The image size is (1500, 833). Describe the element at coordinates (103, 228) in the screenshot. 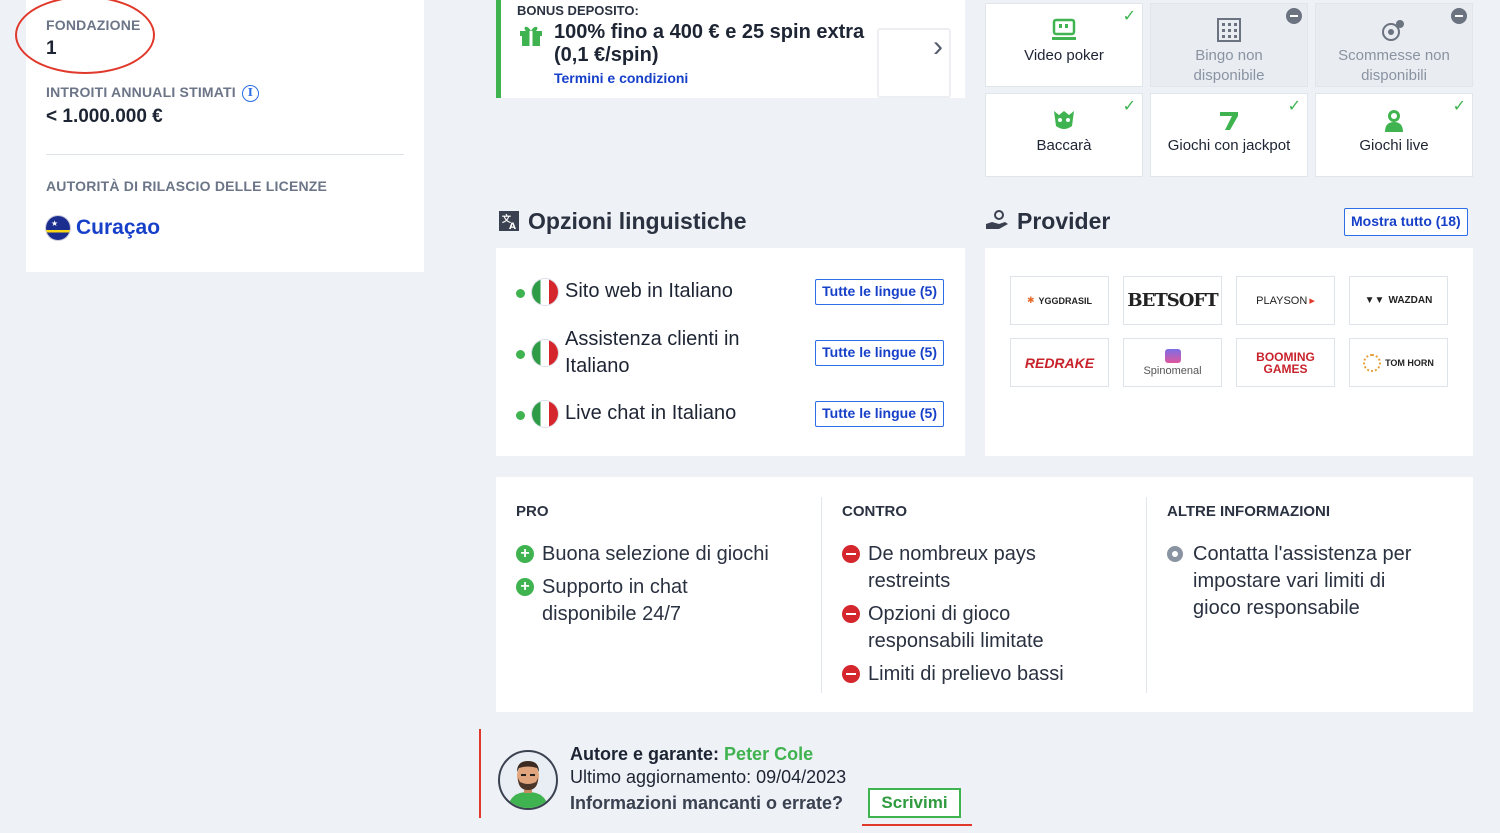

I see `license-link: Curaçao` at that location.